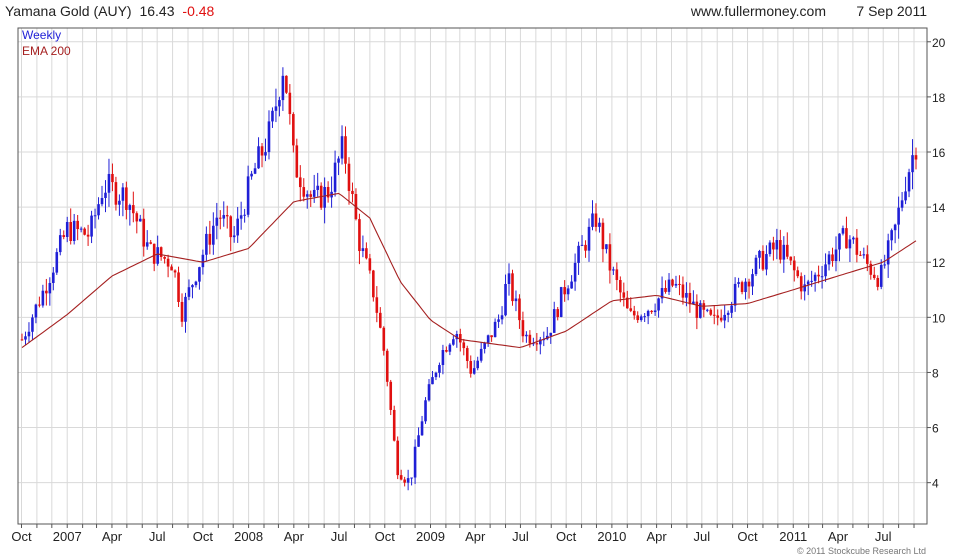 The height and width of the screenshot is (560, 980). Describe the element at coordinates (939, 263) in the screenshot. I see `y-tick-label: 12` at that location.